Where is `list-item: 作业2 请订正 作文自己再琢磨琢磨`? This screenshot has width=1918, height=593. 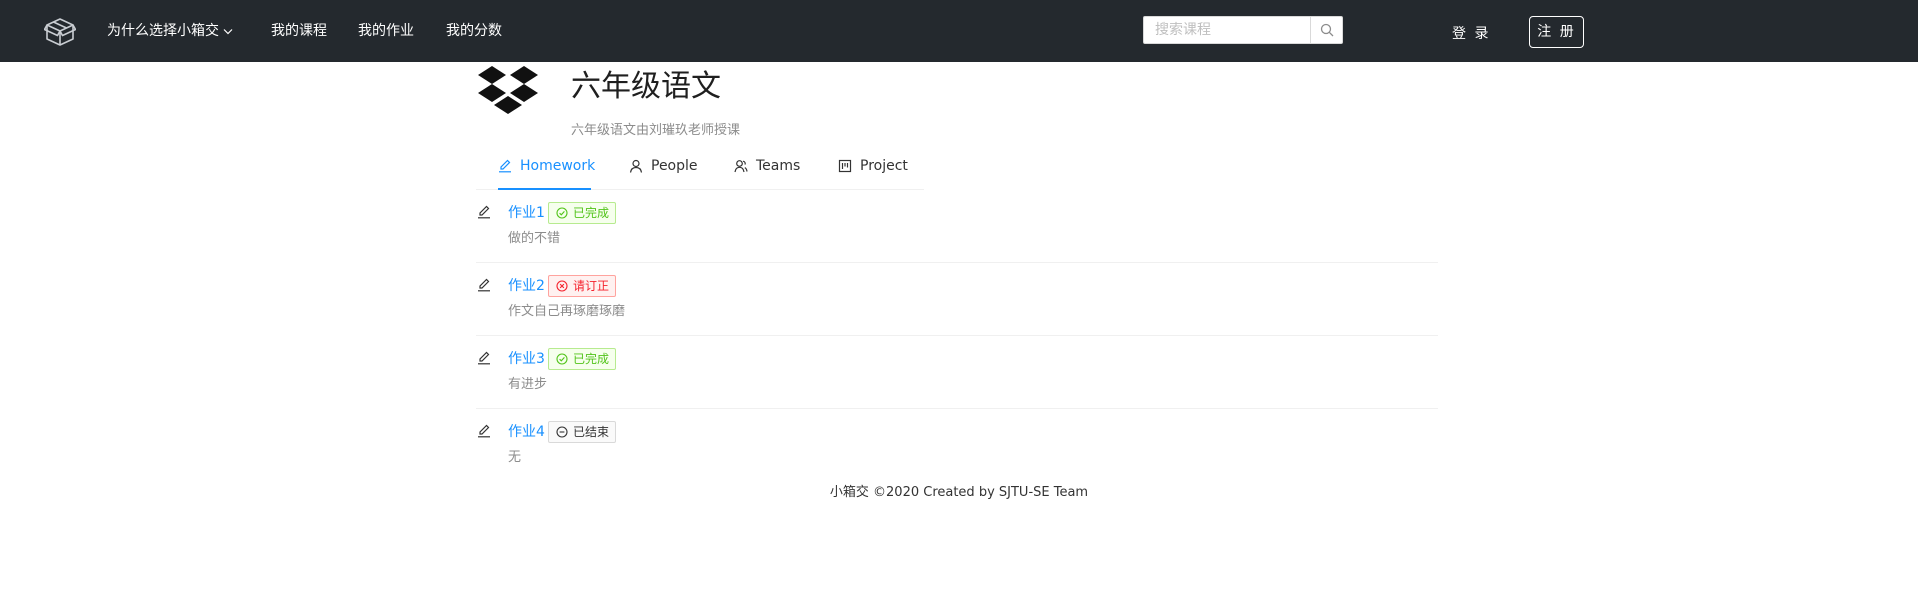 list-item: 作业2 请订正 作文自己再琢磨琢磨 is located at coordinates (957, 299).